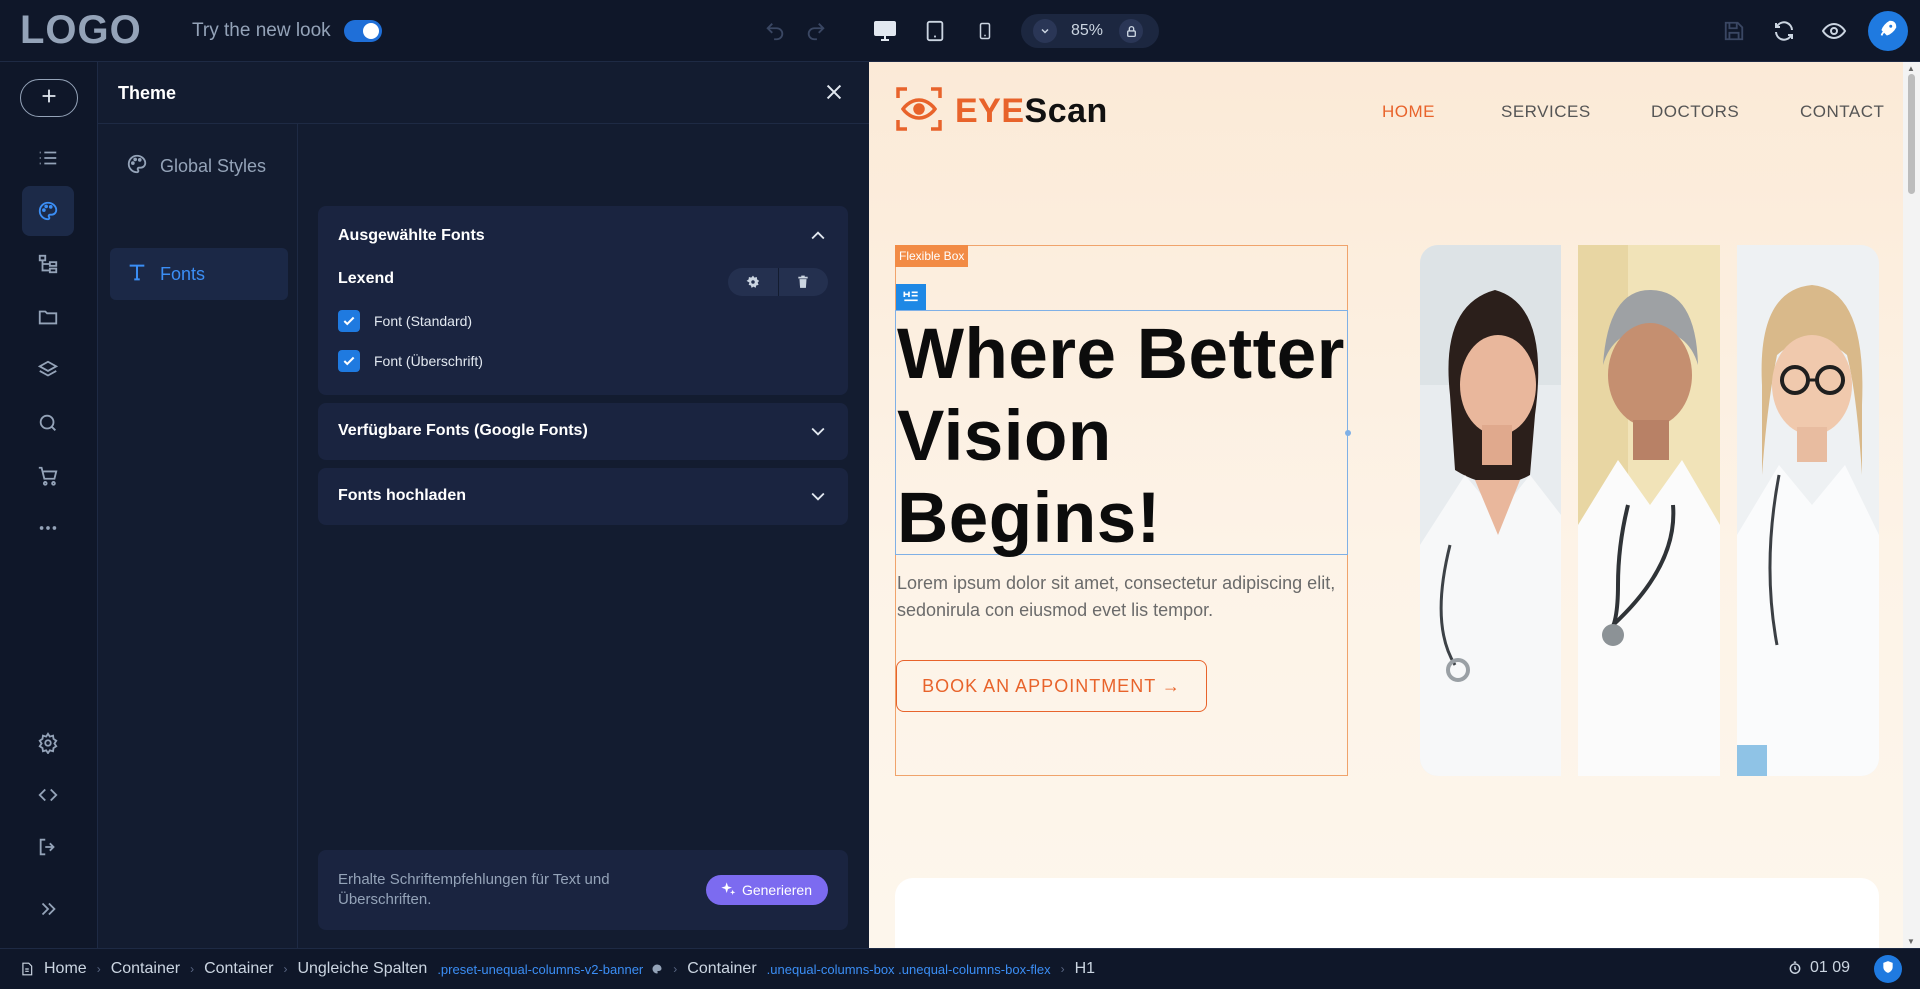 The height and width of the screenshot is (989, 1920). What do you see at coordinates (48, 317) in the screenshot?
I see `folder-icon` at bounding box center [48, 317].